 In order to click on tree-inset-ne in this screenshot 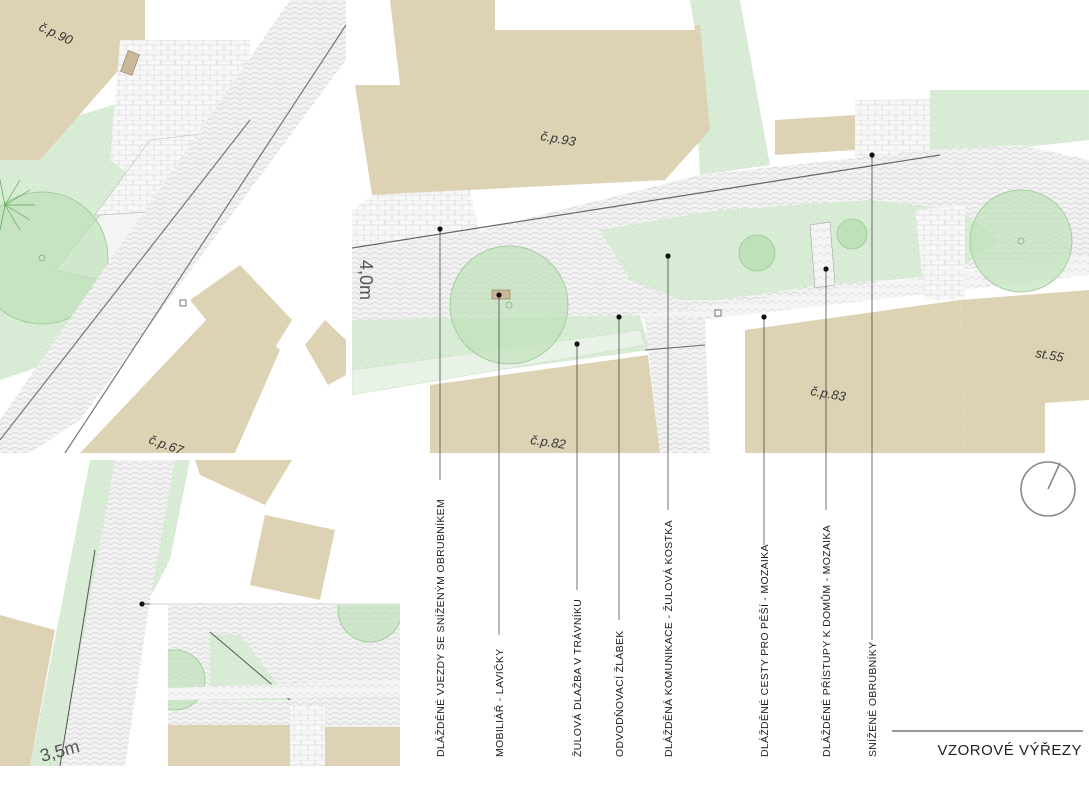, I will do `click(368, 624)`.